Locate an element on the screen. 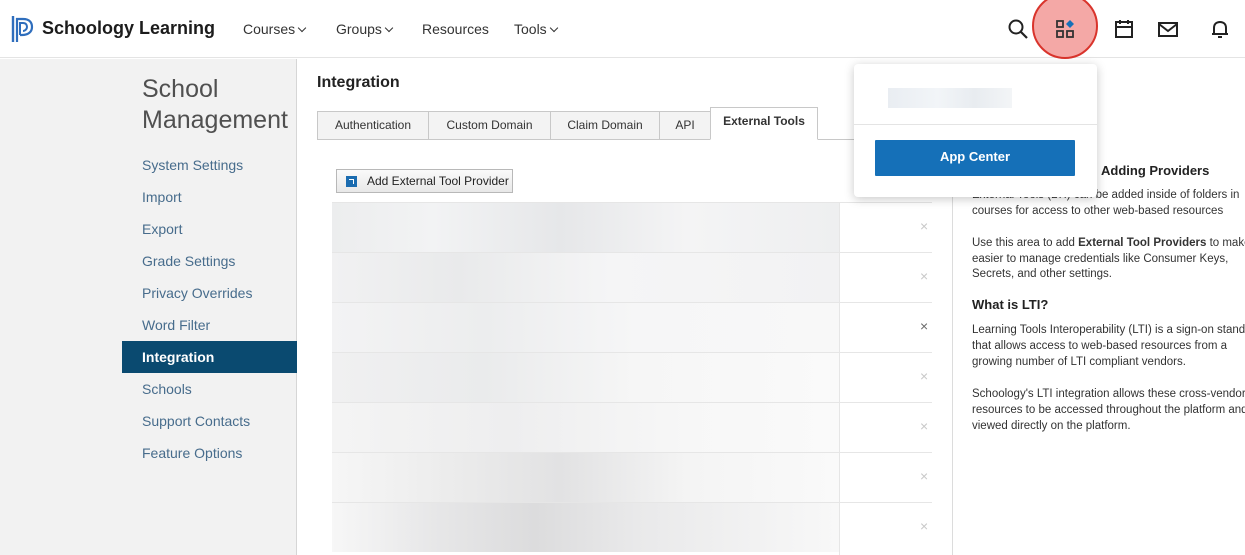 The height and width of the screenshot is (555, 1245). tab-external-tools: External Tools is located at coordinates (764, 123).